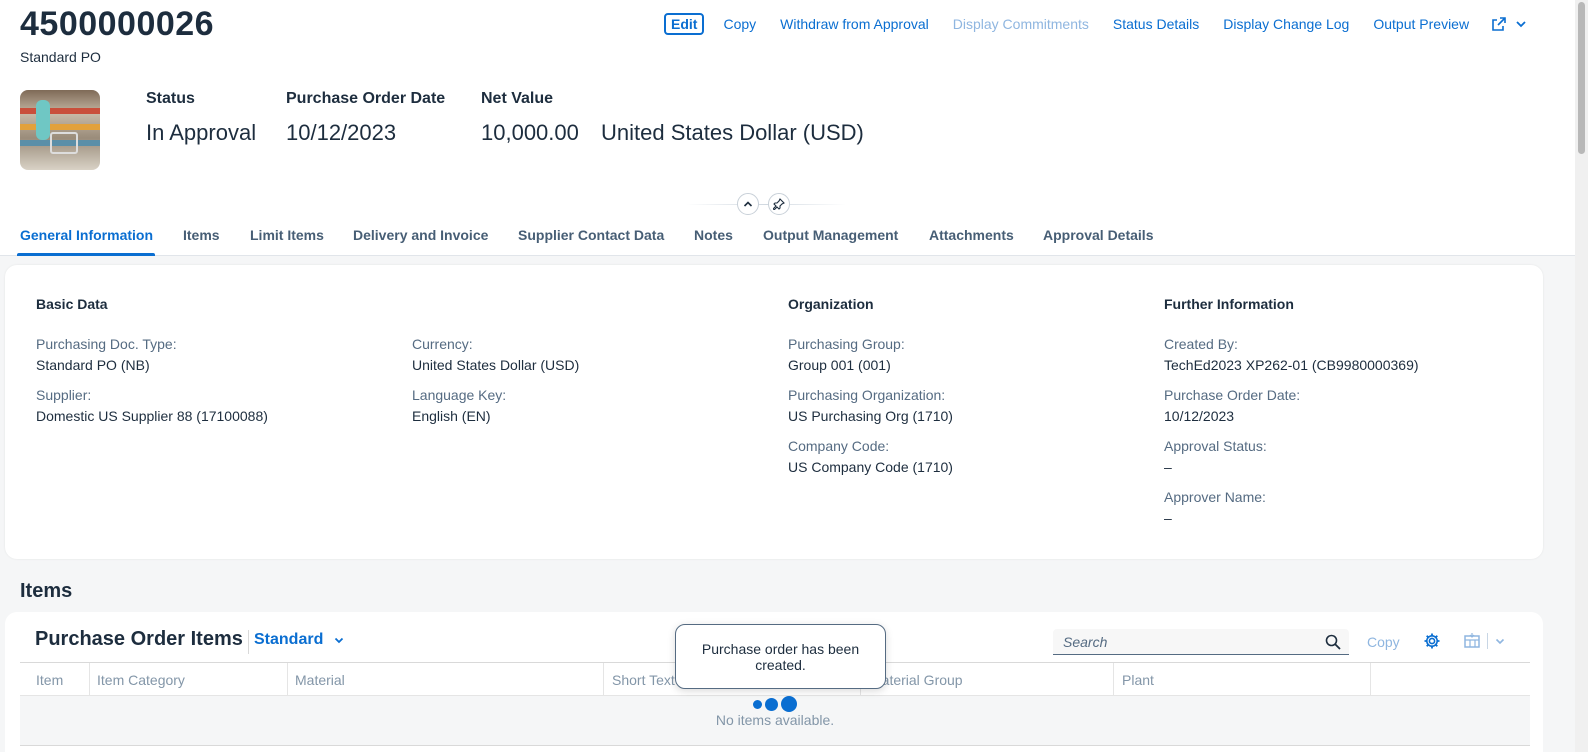 This screenshot has width=1588, height=752. I want to click on copy-button: Copy, so click(739, 24).